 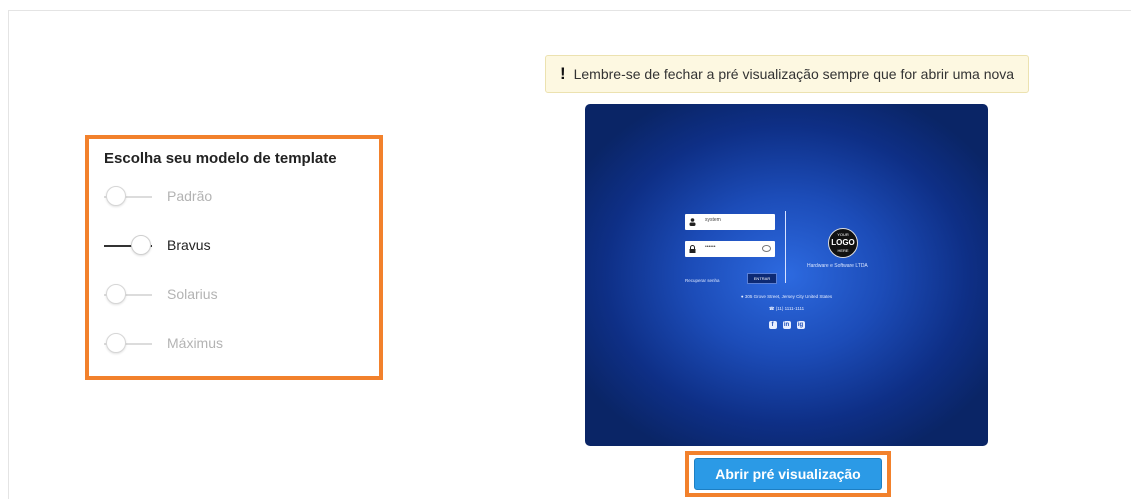 What do you see at coordinates (234, 246) in the screenshot?
I see `template-option-bravus: Bravus` at bounding box center [234, 246].